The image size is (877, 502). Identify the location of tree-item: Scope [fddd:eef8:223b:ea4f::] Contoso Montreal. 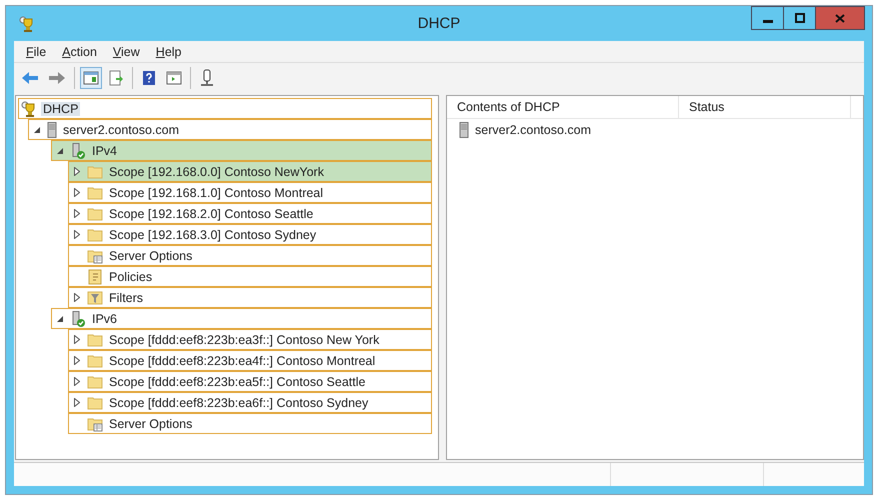
(250, 360).